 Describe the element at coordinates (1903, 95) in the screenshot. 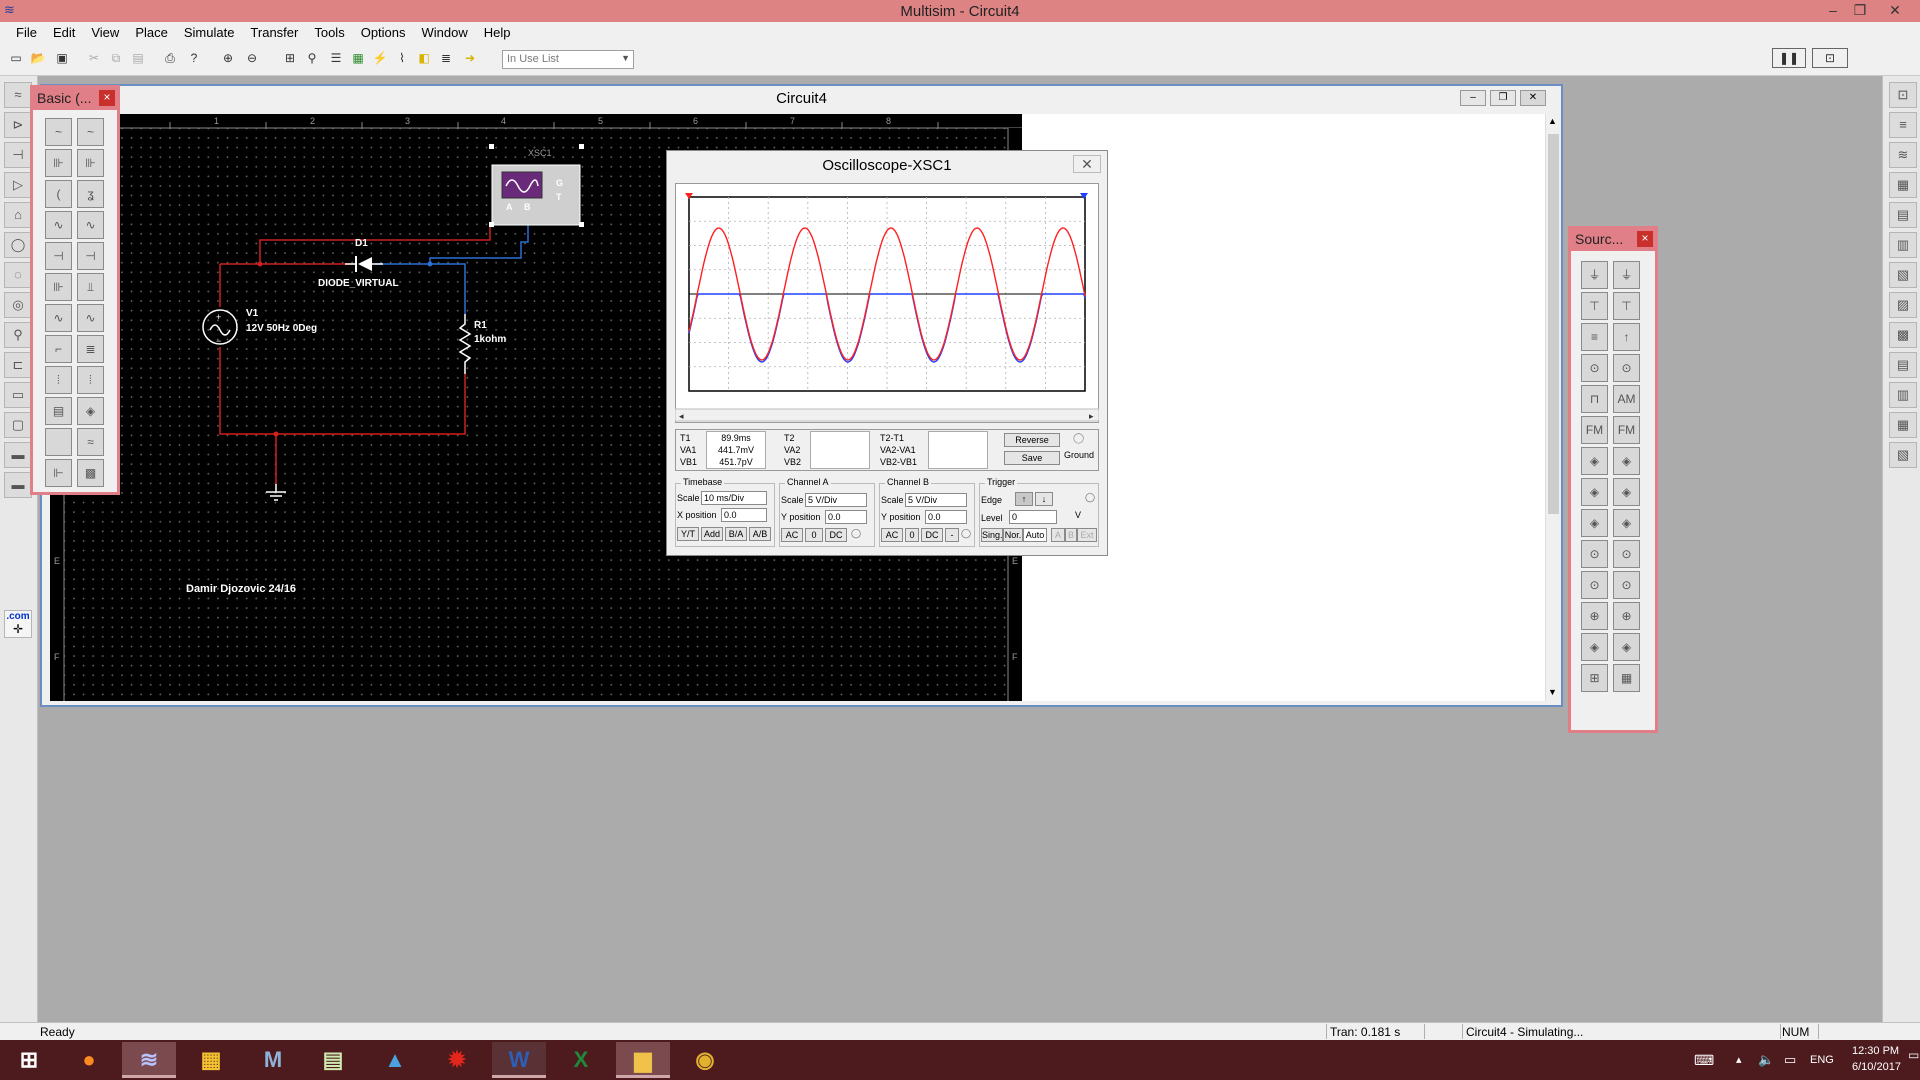

I see `rs-multimeter-icon: ⊡` at that location.